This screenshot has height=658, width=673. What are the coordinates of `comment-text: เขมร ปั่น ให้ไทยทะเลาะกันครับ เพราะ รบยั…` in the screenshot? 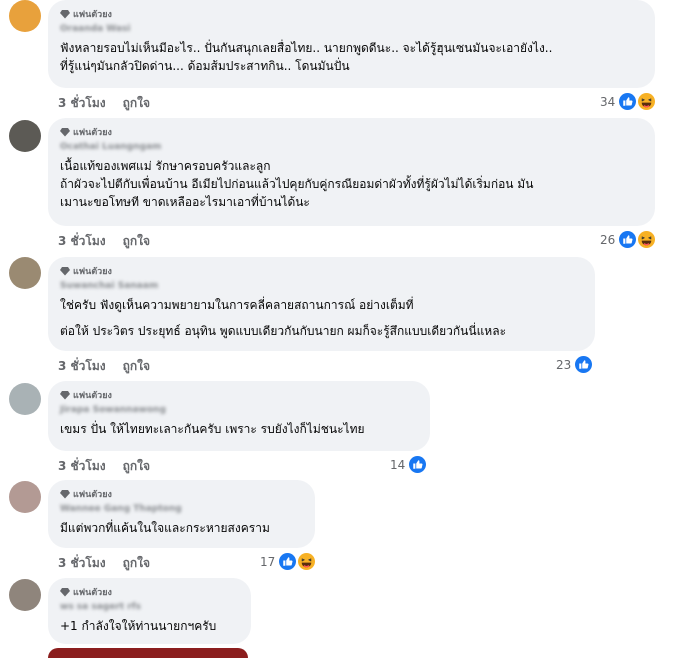 It's located at (239, 429).